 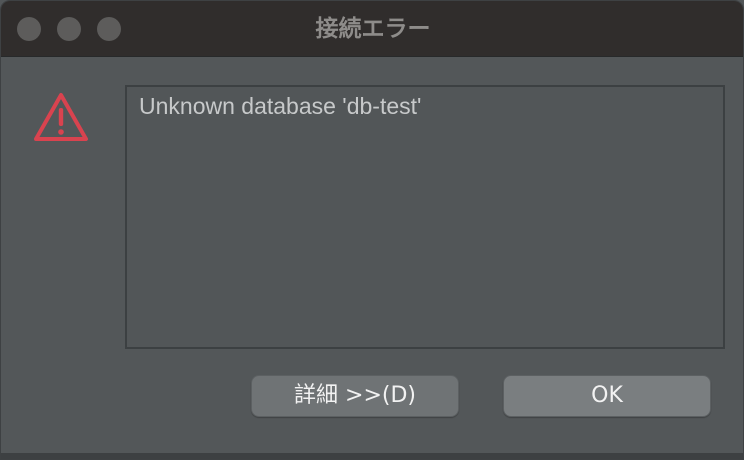 I want to click on details-button: 詳細 >>(D), so click(x=355, y=396).